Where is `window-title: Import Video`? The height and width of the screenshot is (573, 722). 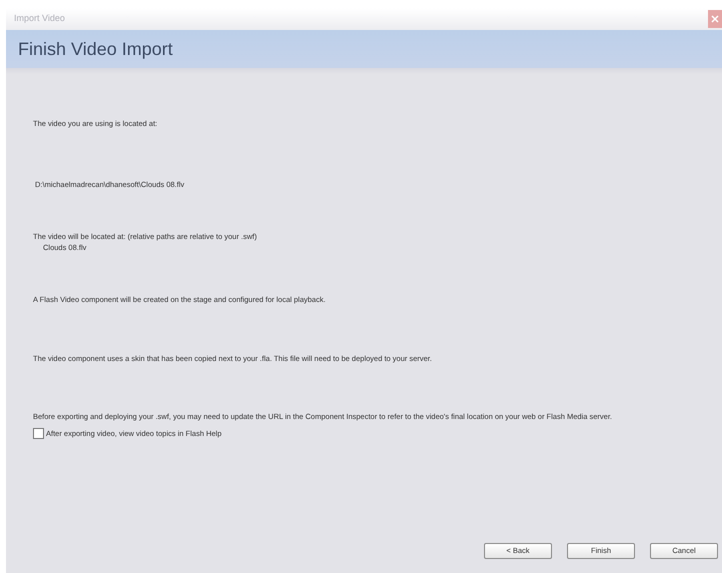
window-title: Import Video is located at coordinates (39, 19).